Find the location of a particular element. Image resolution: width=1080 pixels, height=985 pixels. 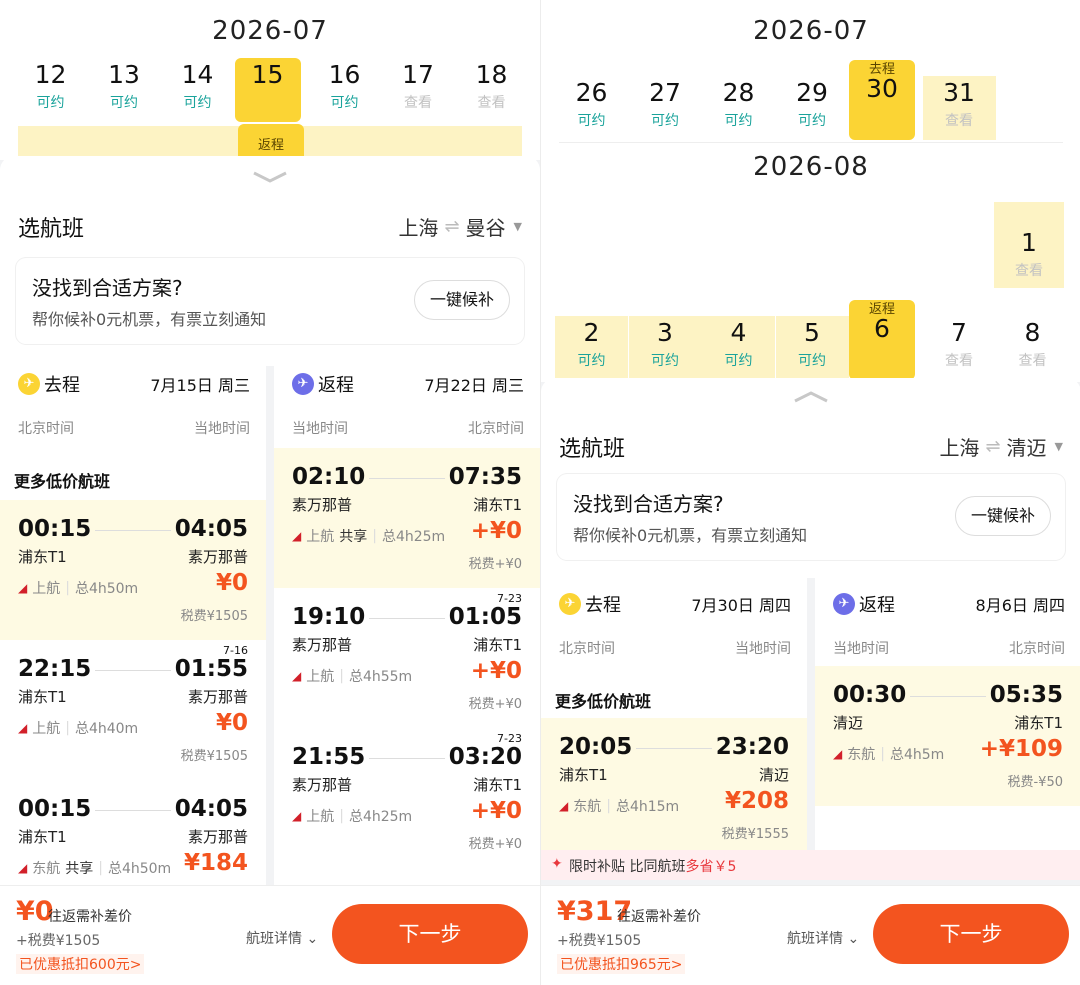

calendar-day: 17 查看 is located at coordinates (418, 90).